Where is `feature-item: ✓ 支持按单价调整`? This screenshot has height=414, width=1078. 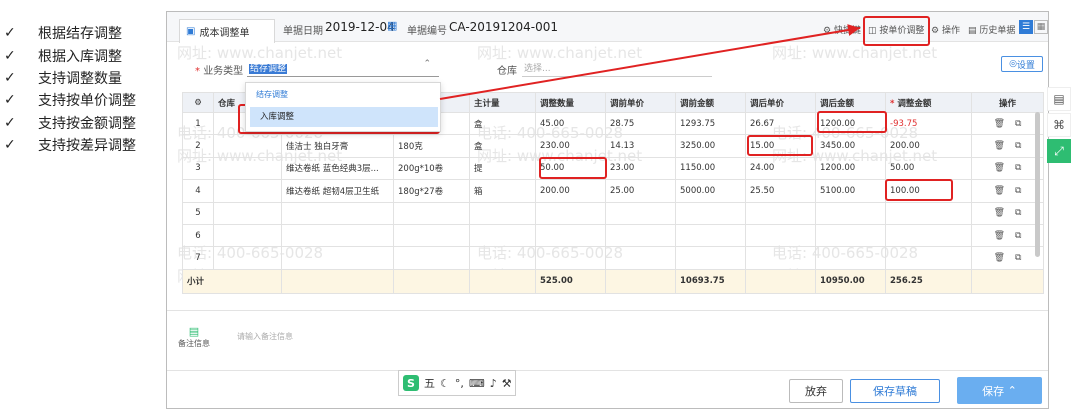
feature-item: ✓ 支持按单价调整 is located at coordinates (84, 100).